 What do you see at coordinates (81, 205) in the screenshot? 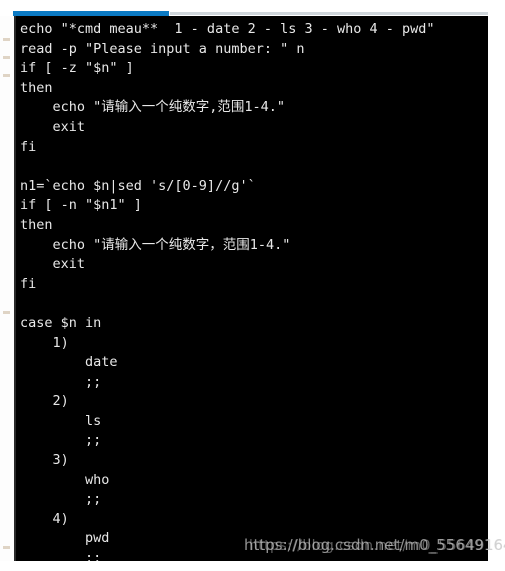
I see `terminal-line: if [ -n "$n1" ]` at bounding box center [81, 205].